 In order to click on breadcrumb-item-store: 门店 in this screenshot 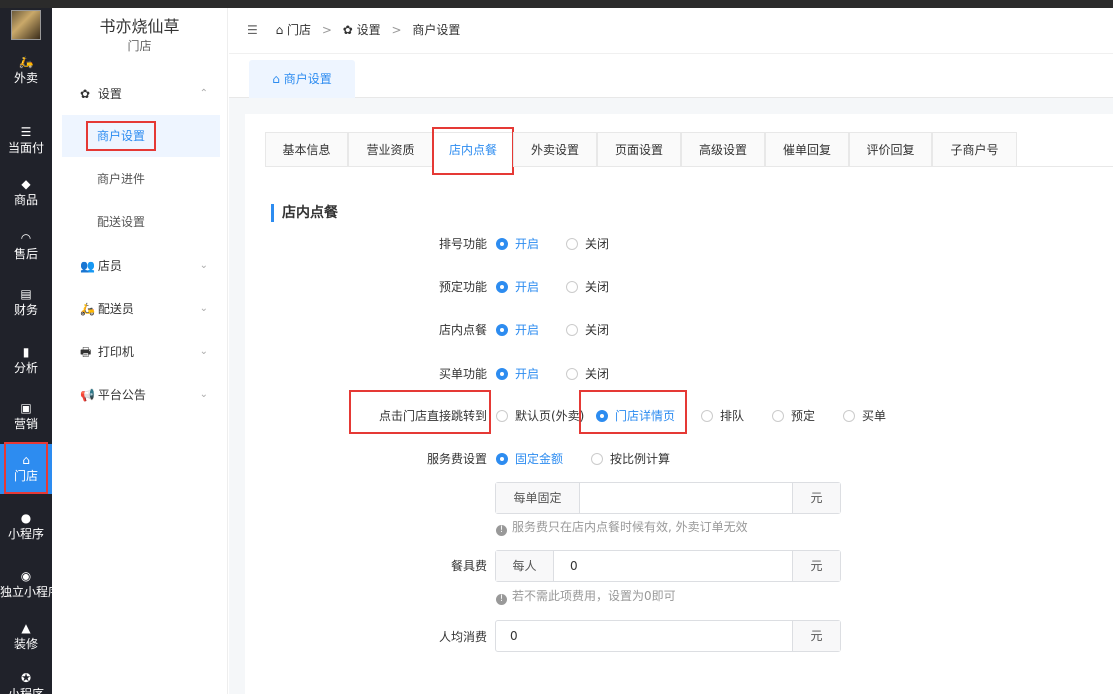, I will do `click(299, 30)`.